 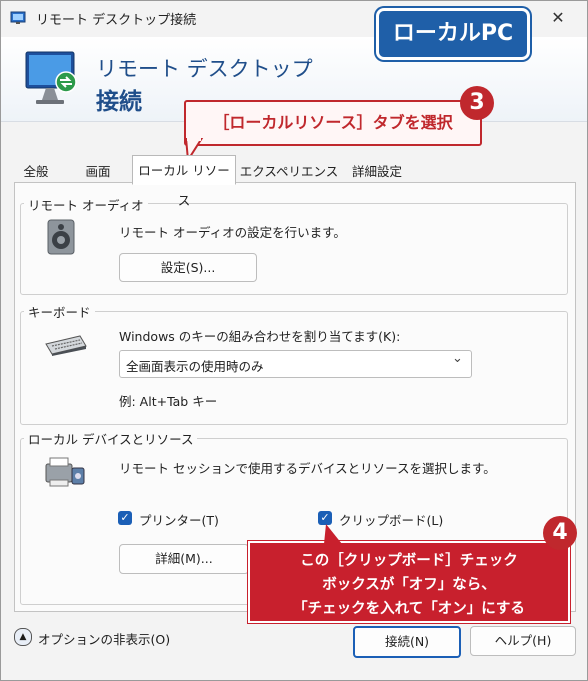 What do you see at coordinates (184, 181) in the screenshot?
I see `tab-local-resources: ローカル リソース` at bounding box center [184, 181].